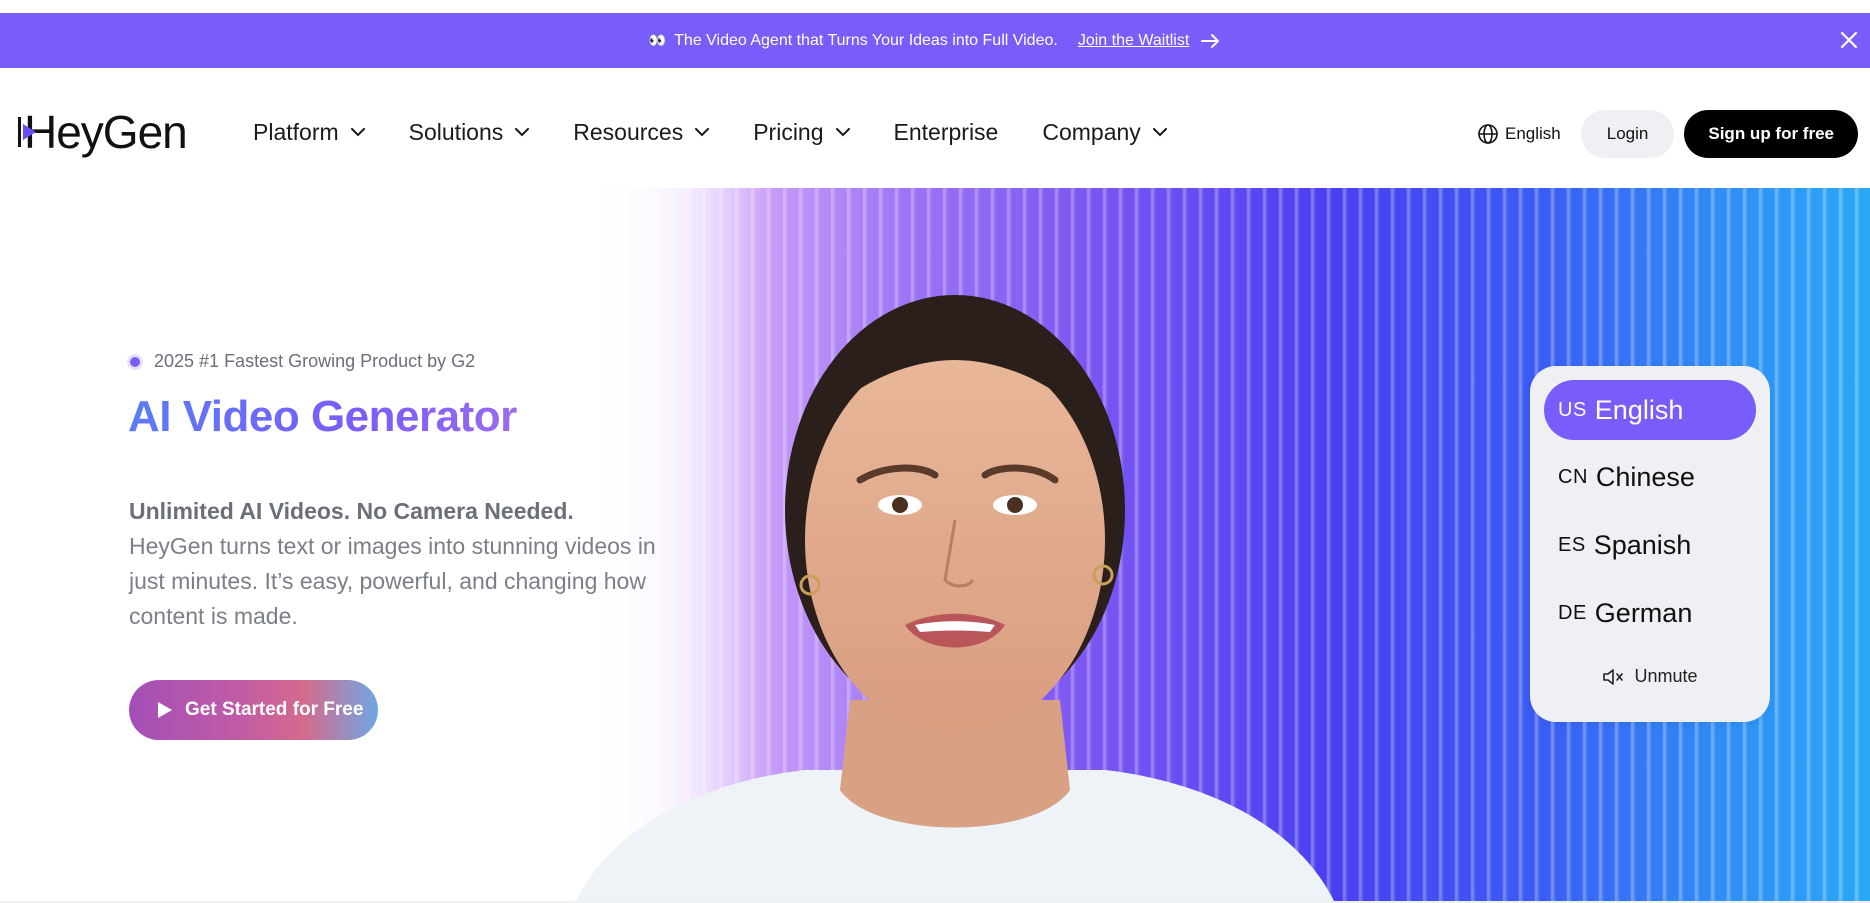  I want to click on login-button: Login, so click(1627, 134).